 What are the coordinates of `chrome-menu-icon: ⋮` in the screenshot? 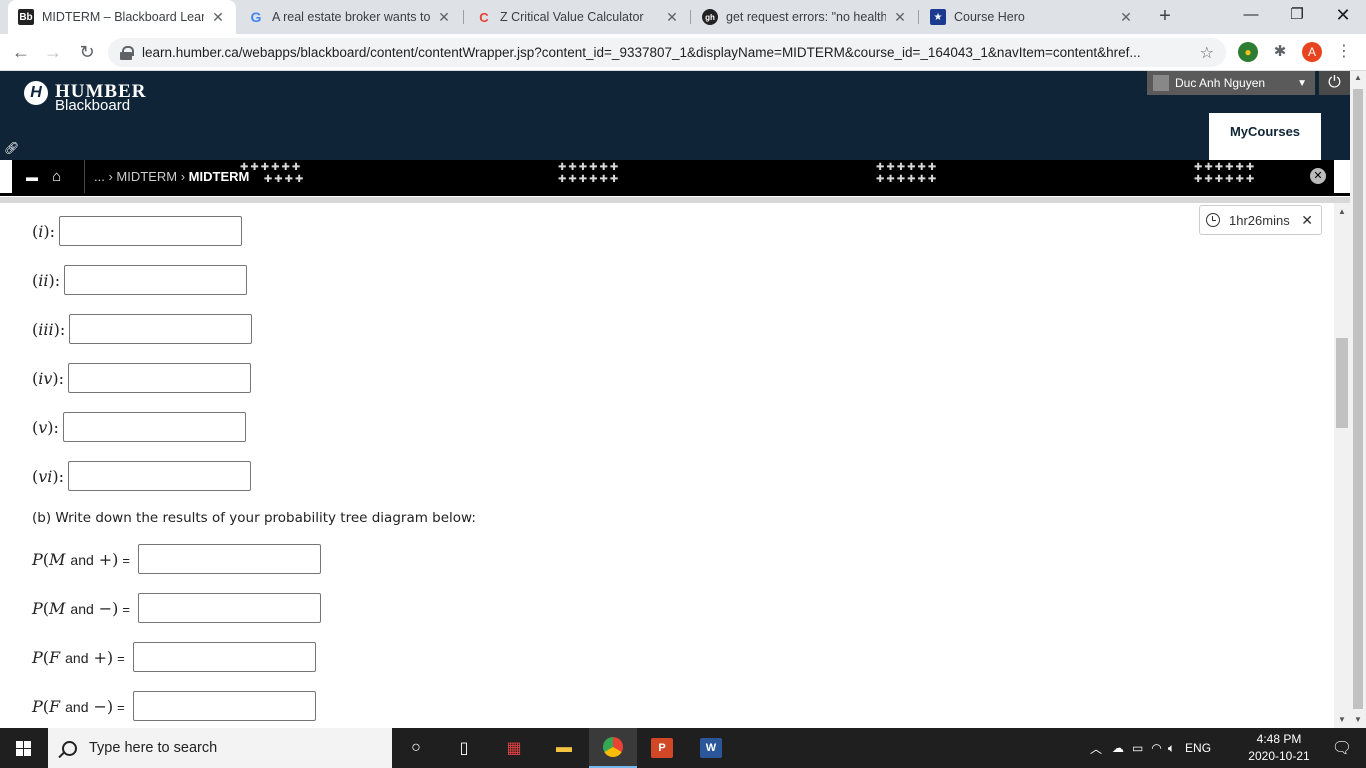 It's located at (1344, 52).